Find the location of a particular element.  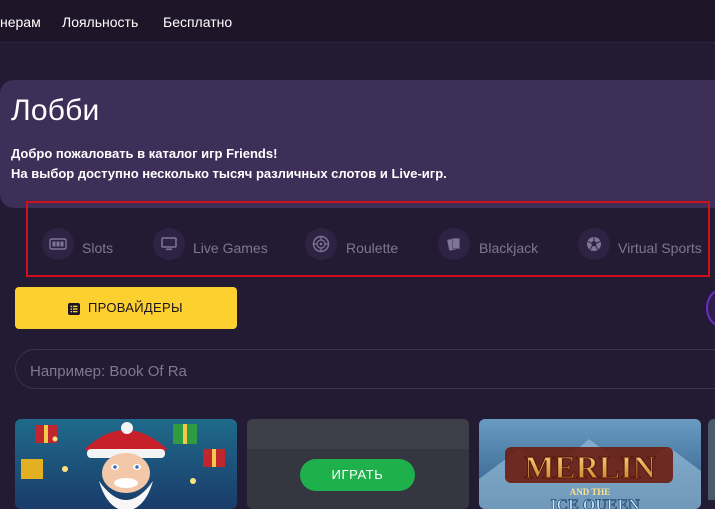

filter-toggle-button is located at coordinates (710, 308).